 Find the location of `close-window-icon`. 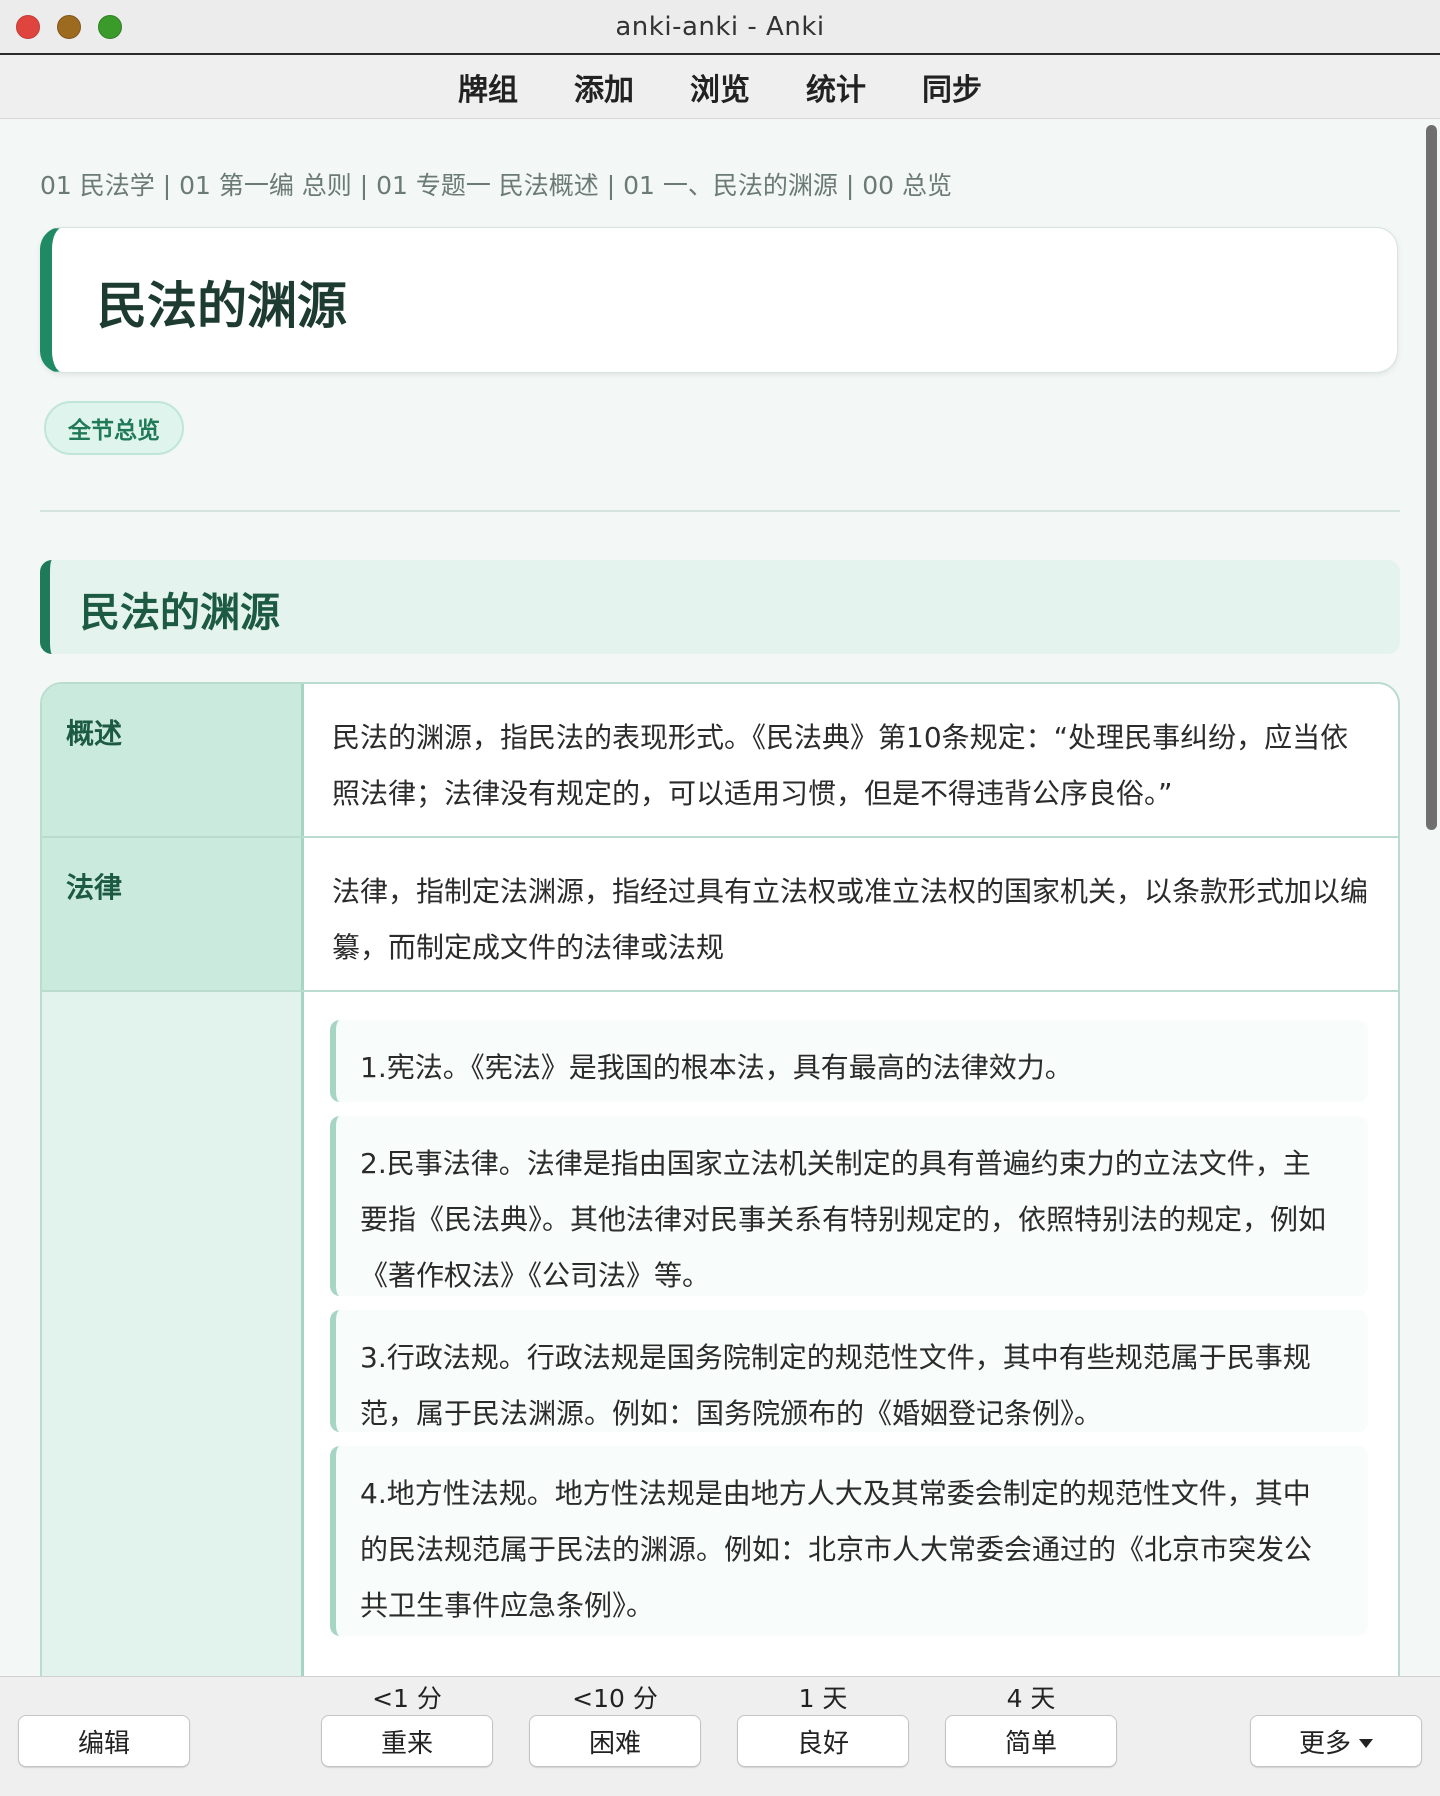

close-window-icon is located at coordinates (28, 27).